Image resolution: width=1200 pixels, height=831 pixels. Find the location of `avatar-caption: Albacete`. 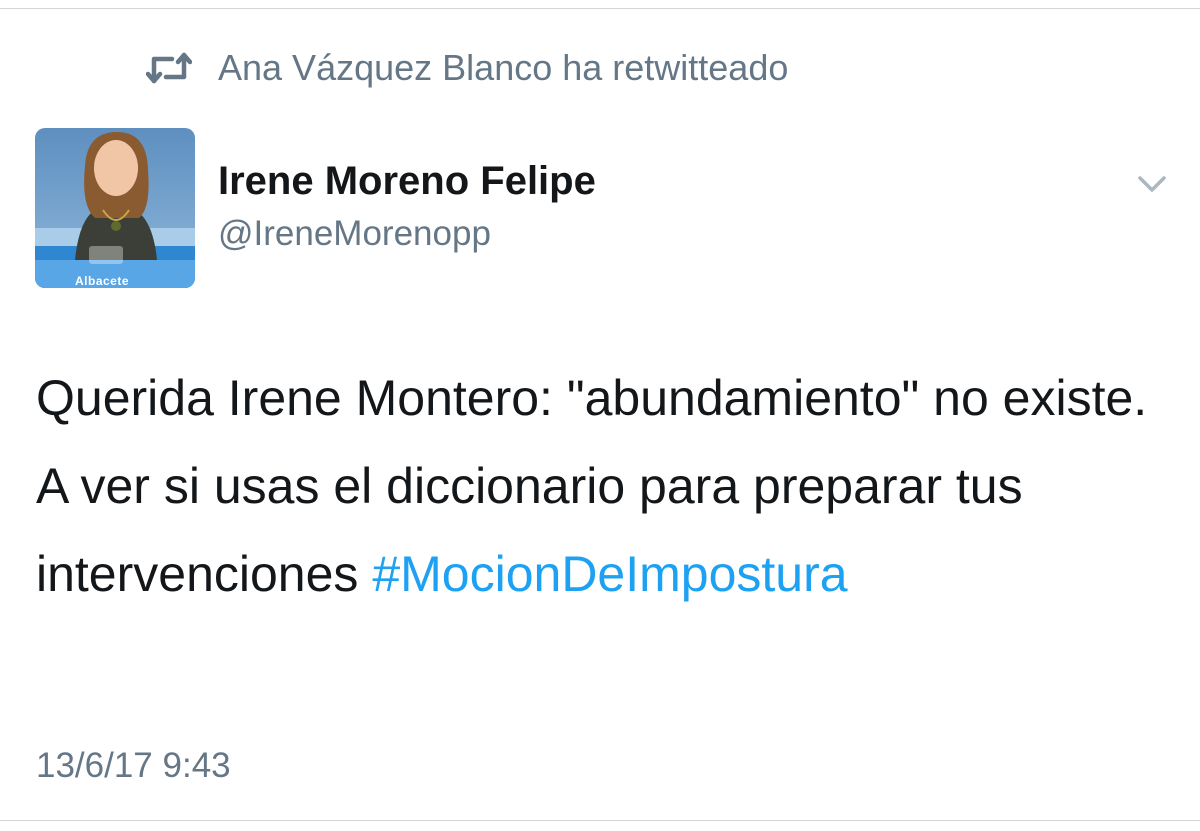

avatar-caption: Albacete is located at coordinates (102, 281).